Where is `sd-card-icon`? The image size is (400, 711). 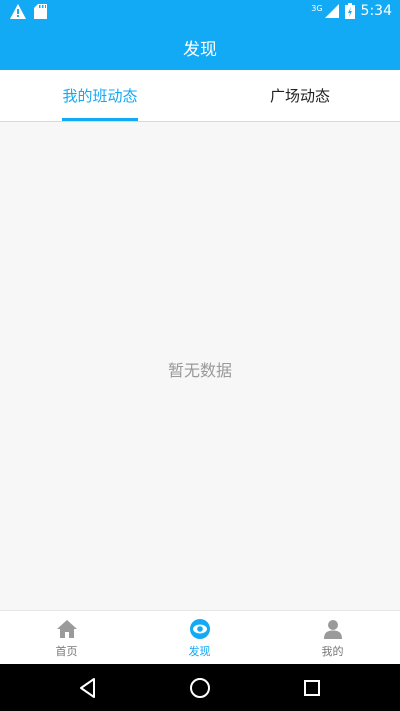 sd-card-icon is located at coordinates (40, 11).